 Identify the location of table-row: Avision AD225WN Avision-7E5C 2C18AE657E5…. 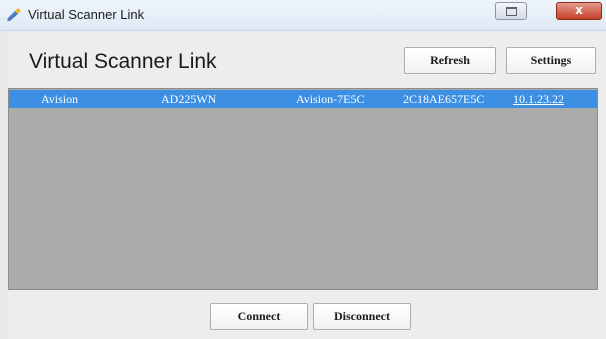
(303, 99).